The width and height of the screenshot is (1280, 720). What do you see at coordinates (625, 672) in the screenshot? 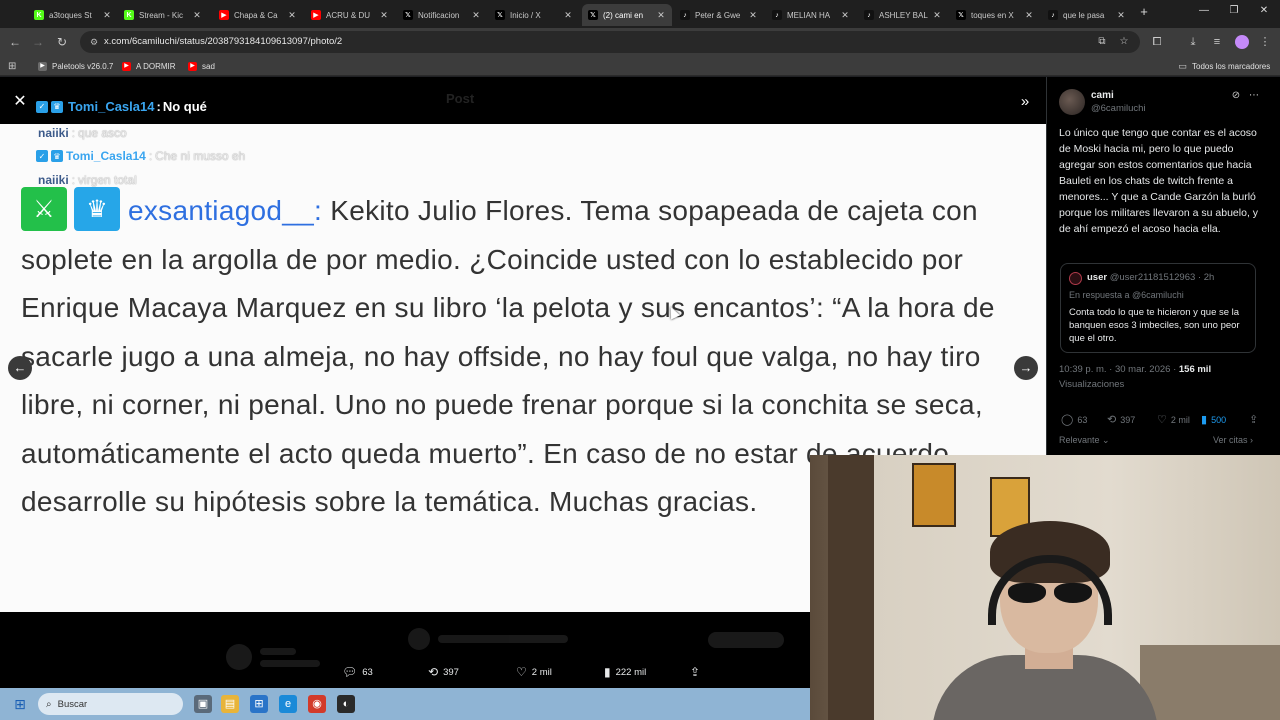
I see `views-action: ▮ 222 mil` at bounding box center [625, 672].